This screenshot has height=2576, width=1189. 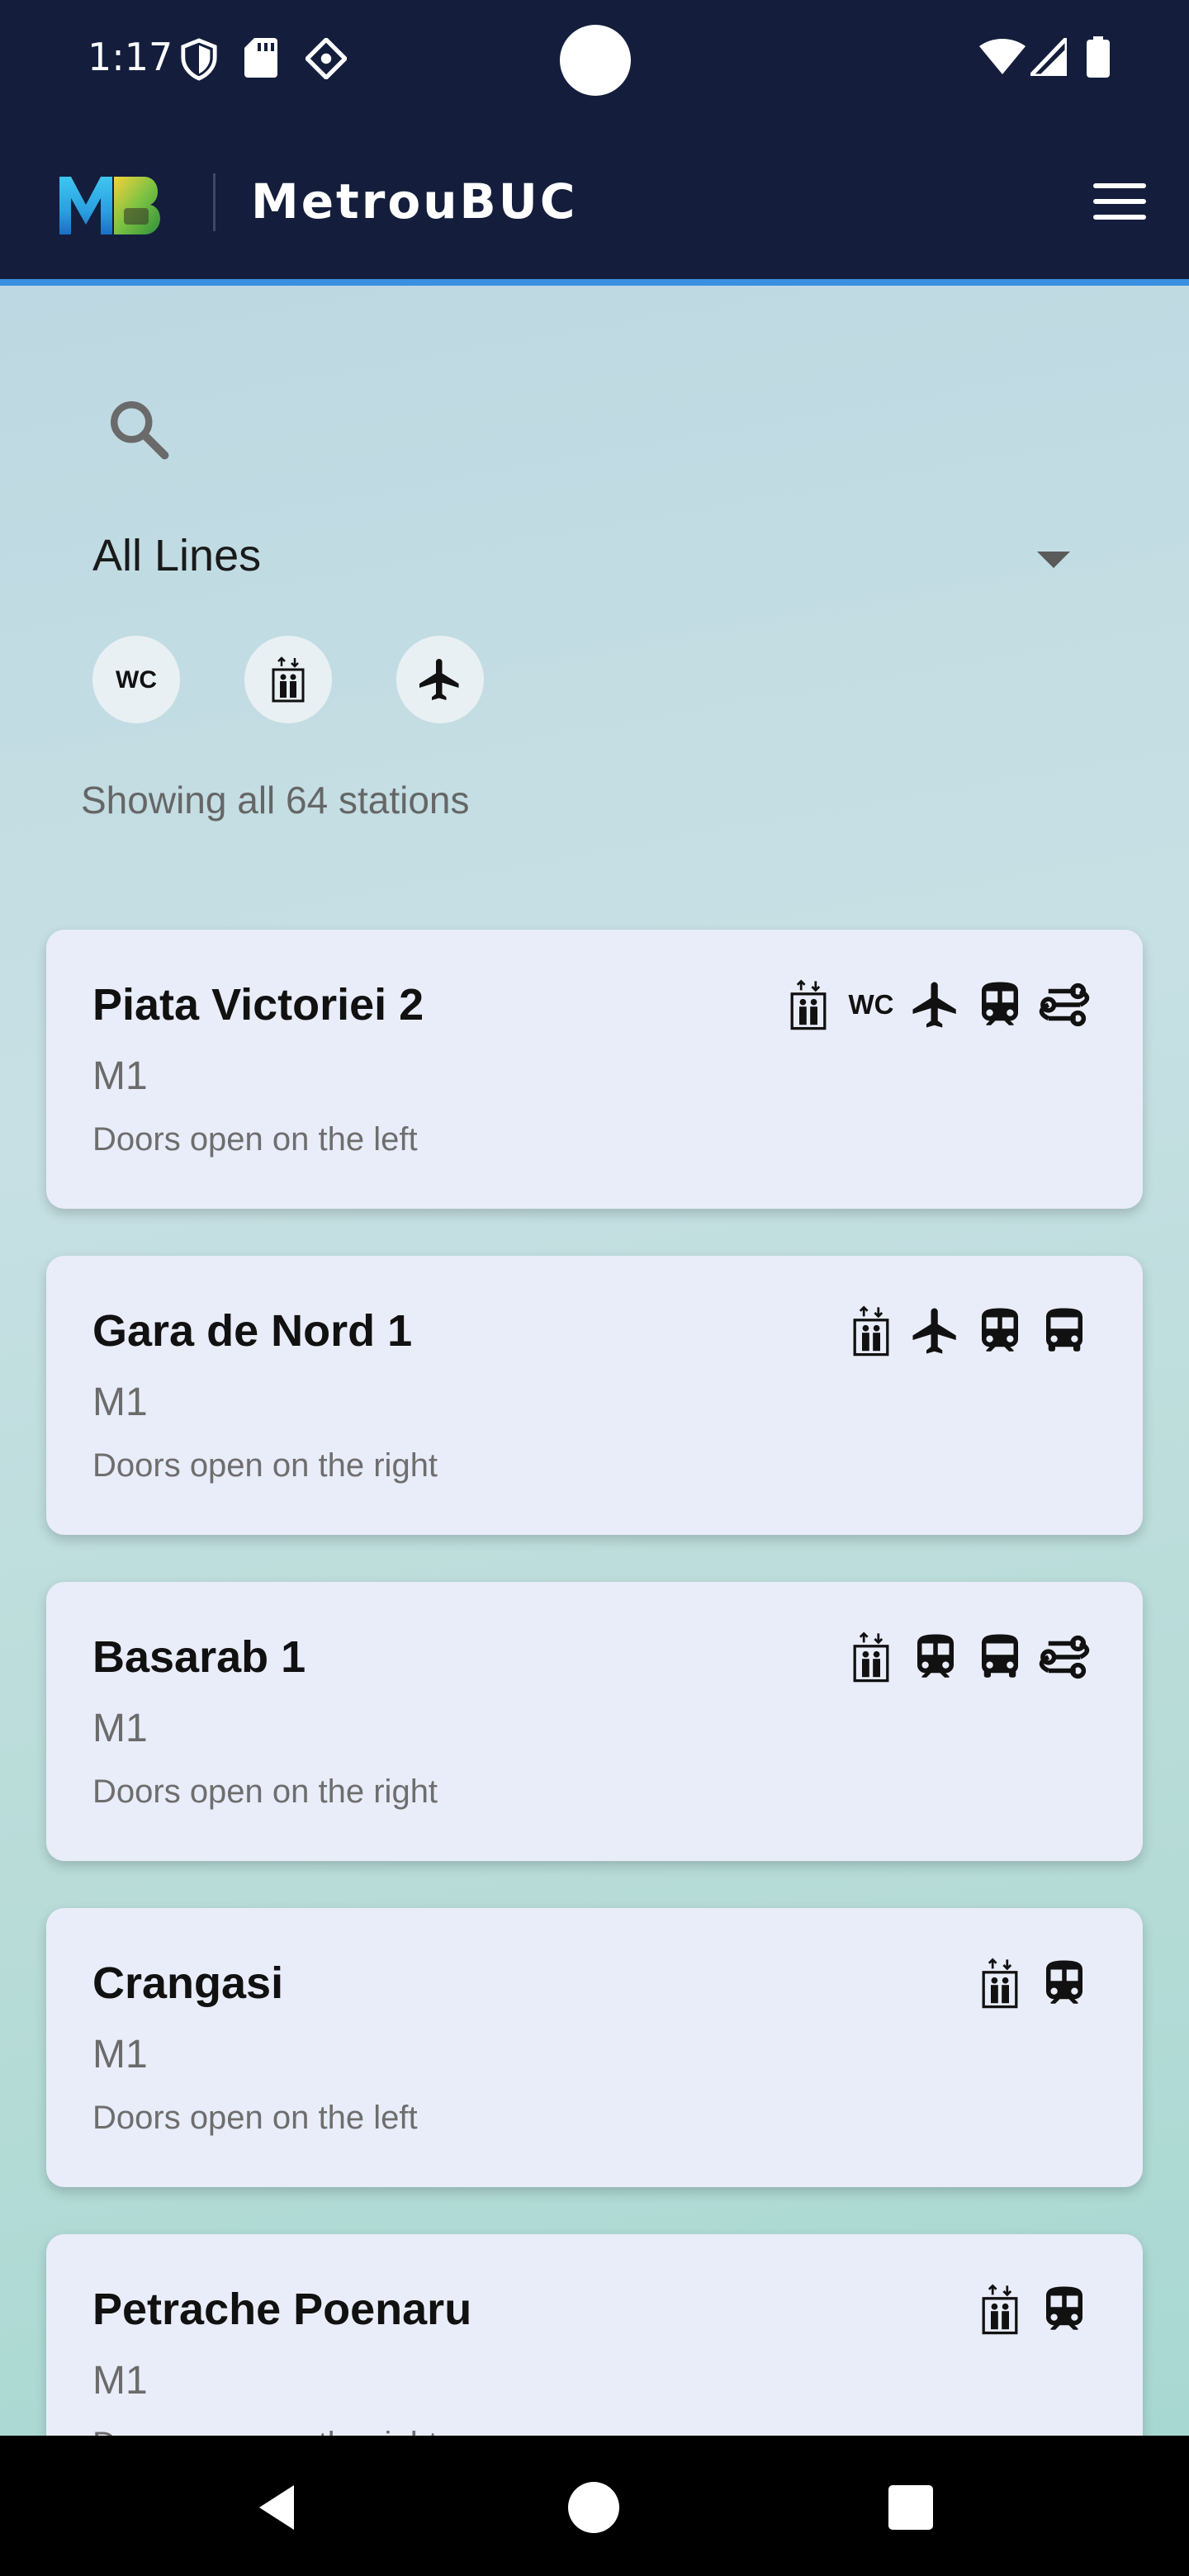 What do you see at coordinates (594, 199) in the screenshot?
I see `app-bar: MetrouBUC` at bounding box center [594, 199].